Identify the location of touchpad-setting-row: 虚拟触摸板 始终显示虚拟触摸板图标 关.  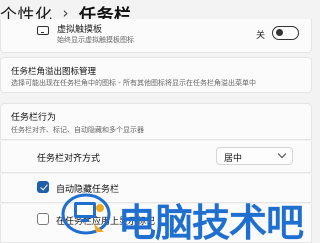
(156, 36).